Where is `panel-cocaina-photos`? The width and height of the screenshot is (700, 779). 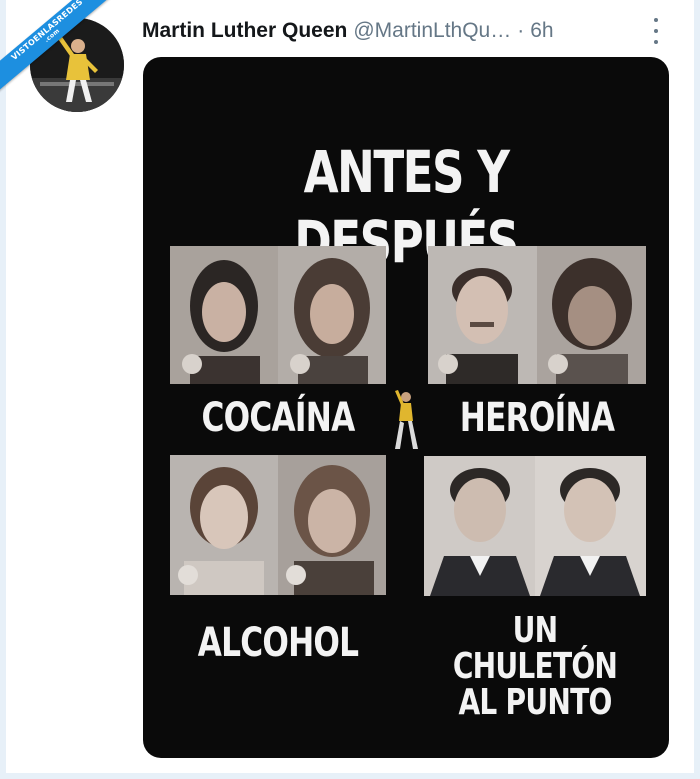
panel-cocaina-photos is located at coordinates (278, 315).